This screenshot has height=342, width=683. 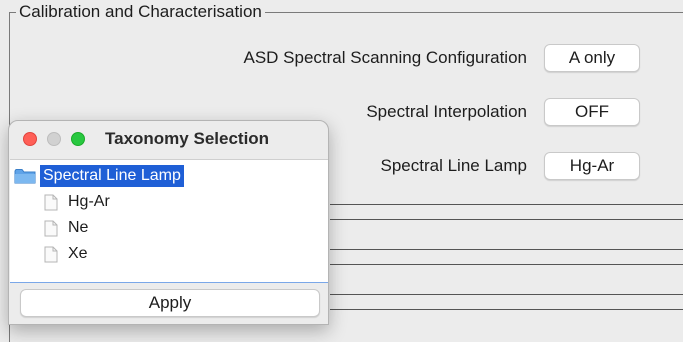 I want to click on spectral-interpolation-label: Spectral Interpolation, so click(x=446, y=111).